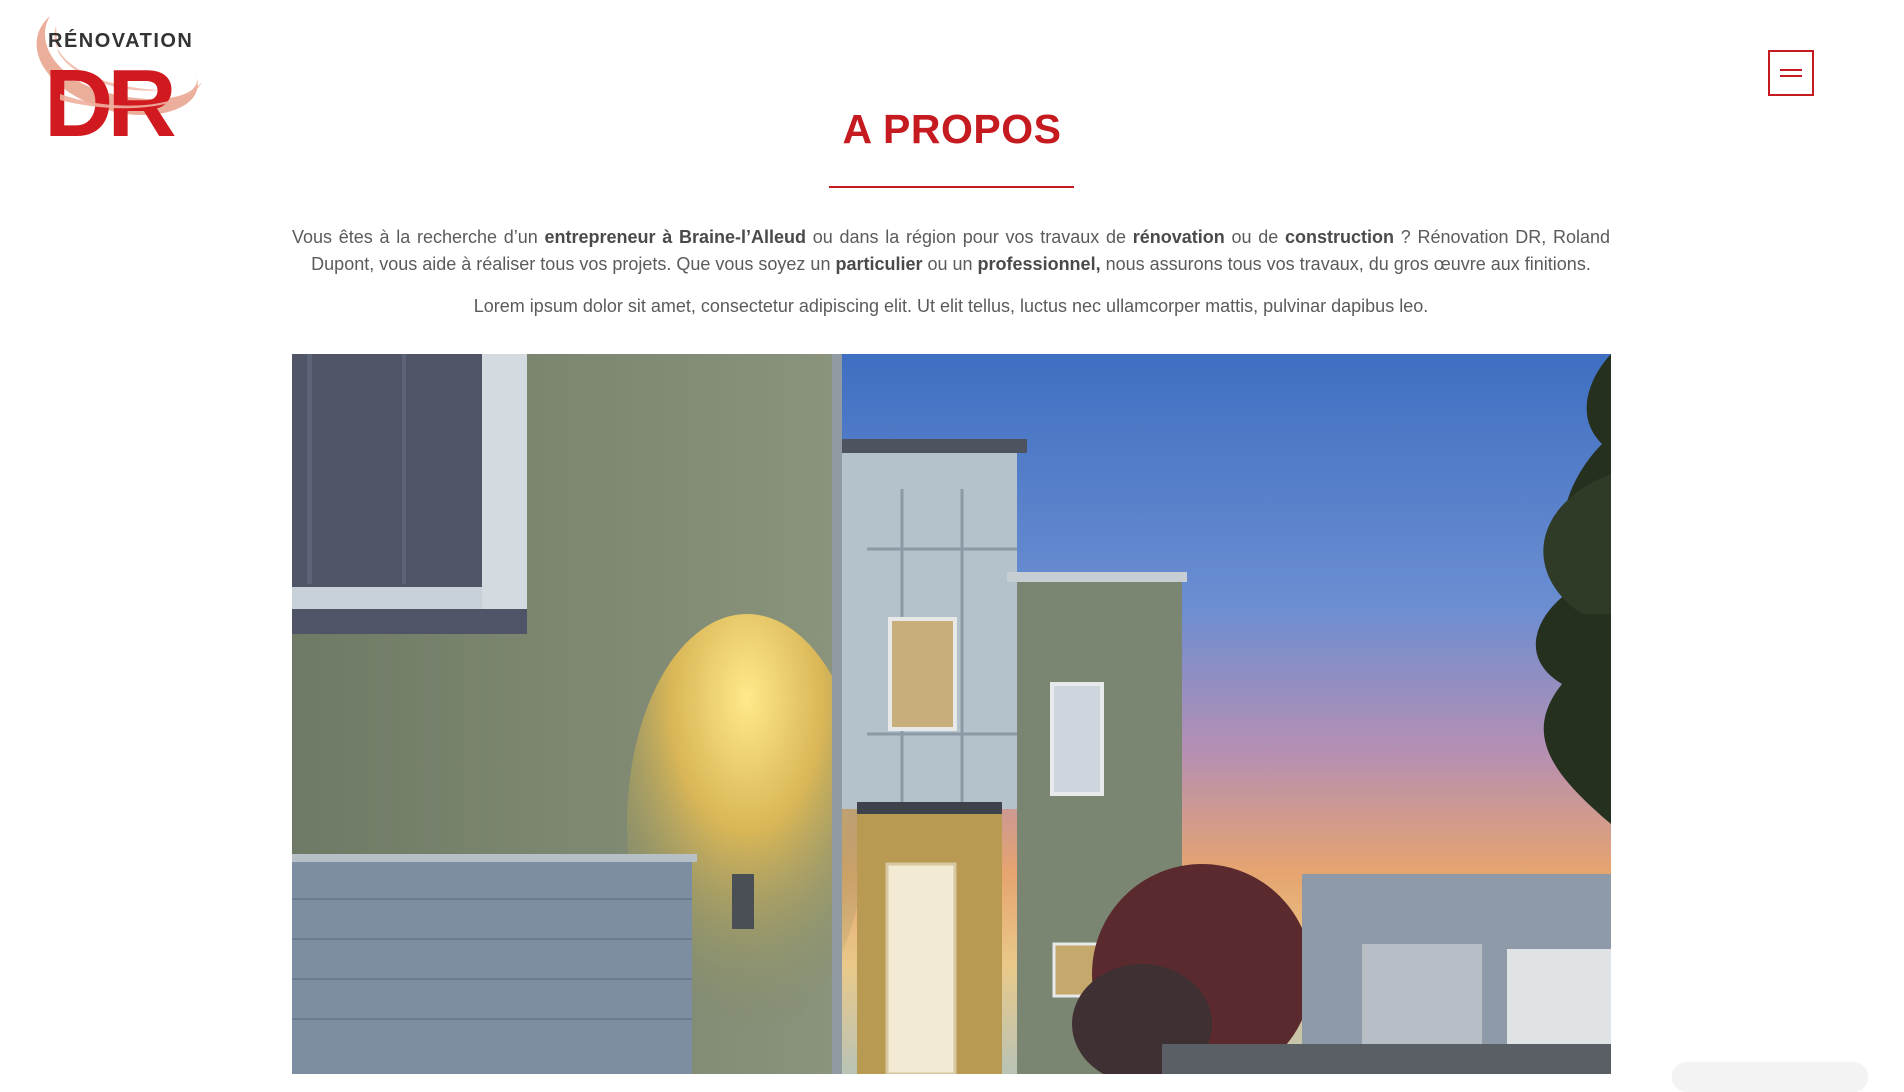  What do you see at coordinates (1791, 70) in the screenshot?
I see `hamburger-menu-icon` at bounding box center [1791, 70].